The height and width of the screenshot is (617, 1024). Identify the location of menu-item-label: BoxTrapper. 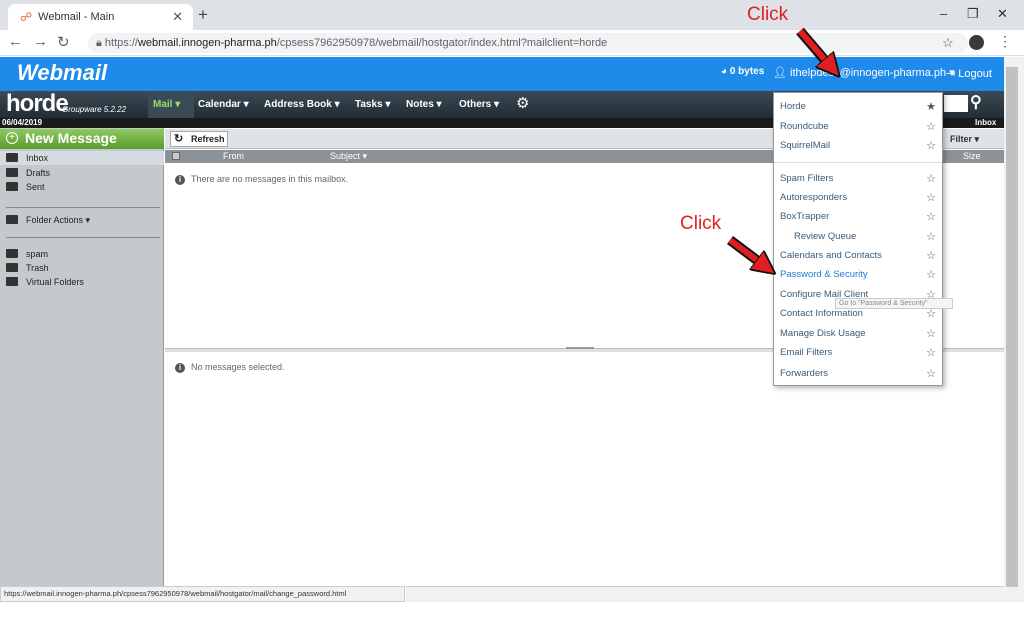
(805, 216).